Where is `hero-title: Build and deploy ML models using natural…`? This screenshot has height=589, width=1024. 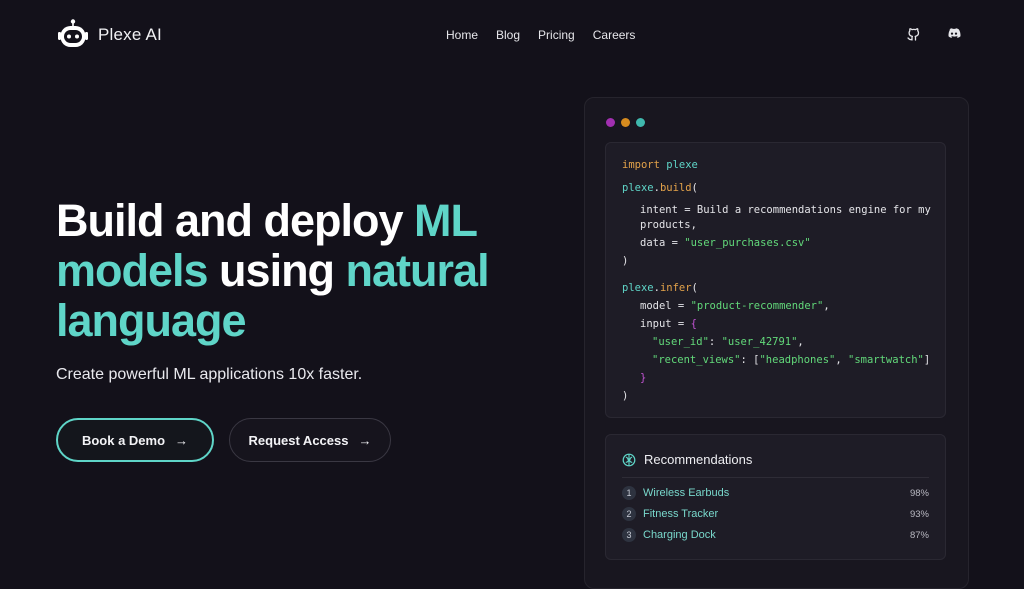
hero-title: Build and deploy ML models using natural… is located at coordinates (306, 271).